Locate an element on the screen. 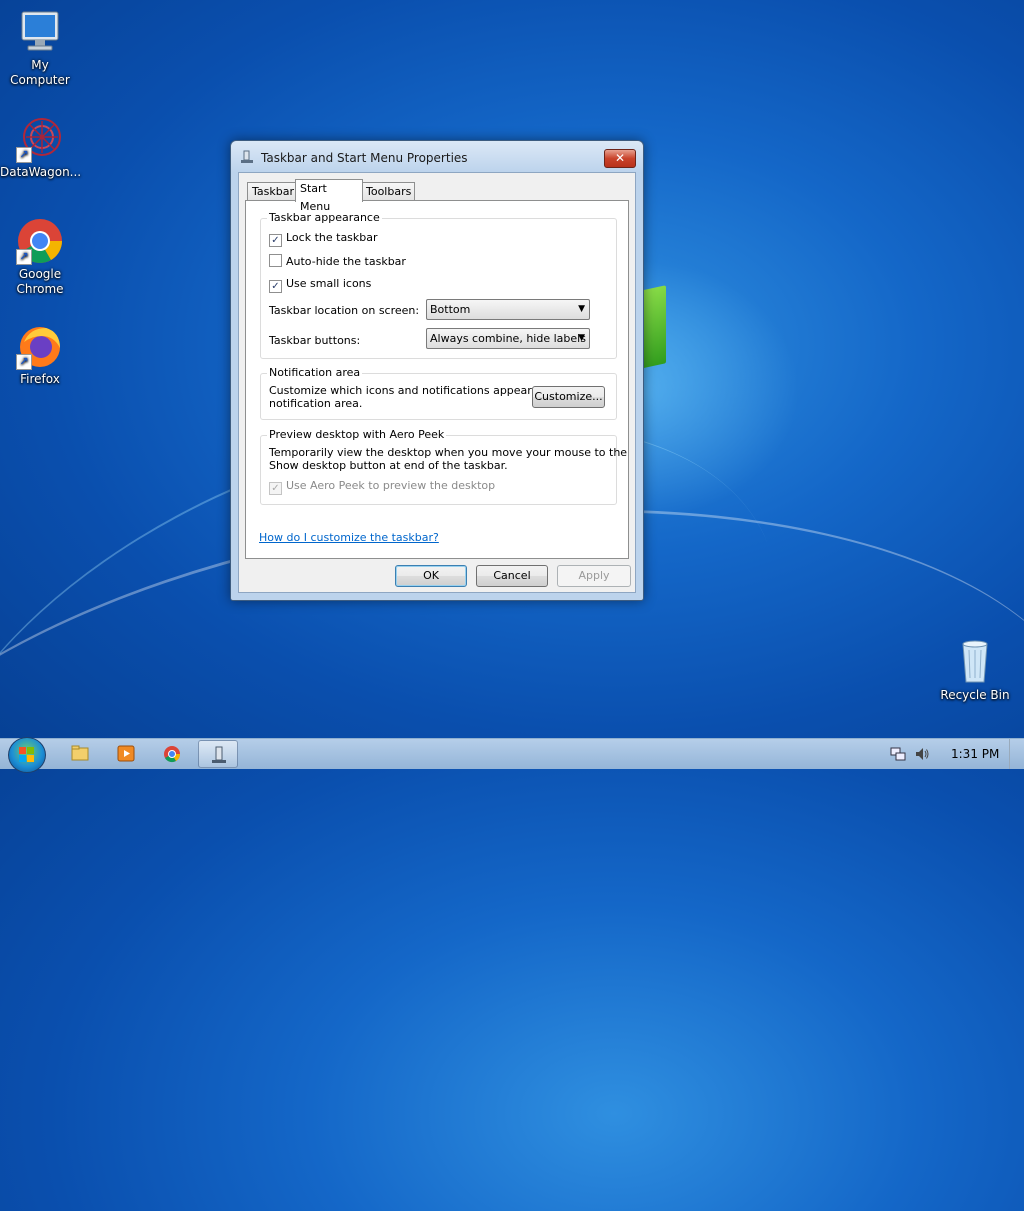  location-value: Bottom is located at coordinates (450, 309).